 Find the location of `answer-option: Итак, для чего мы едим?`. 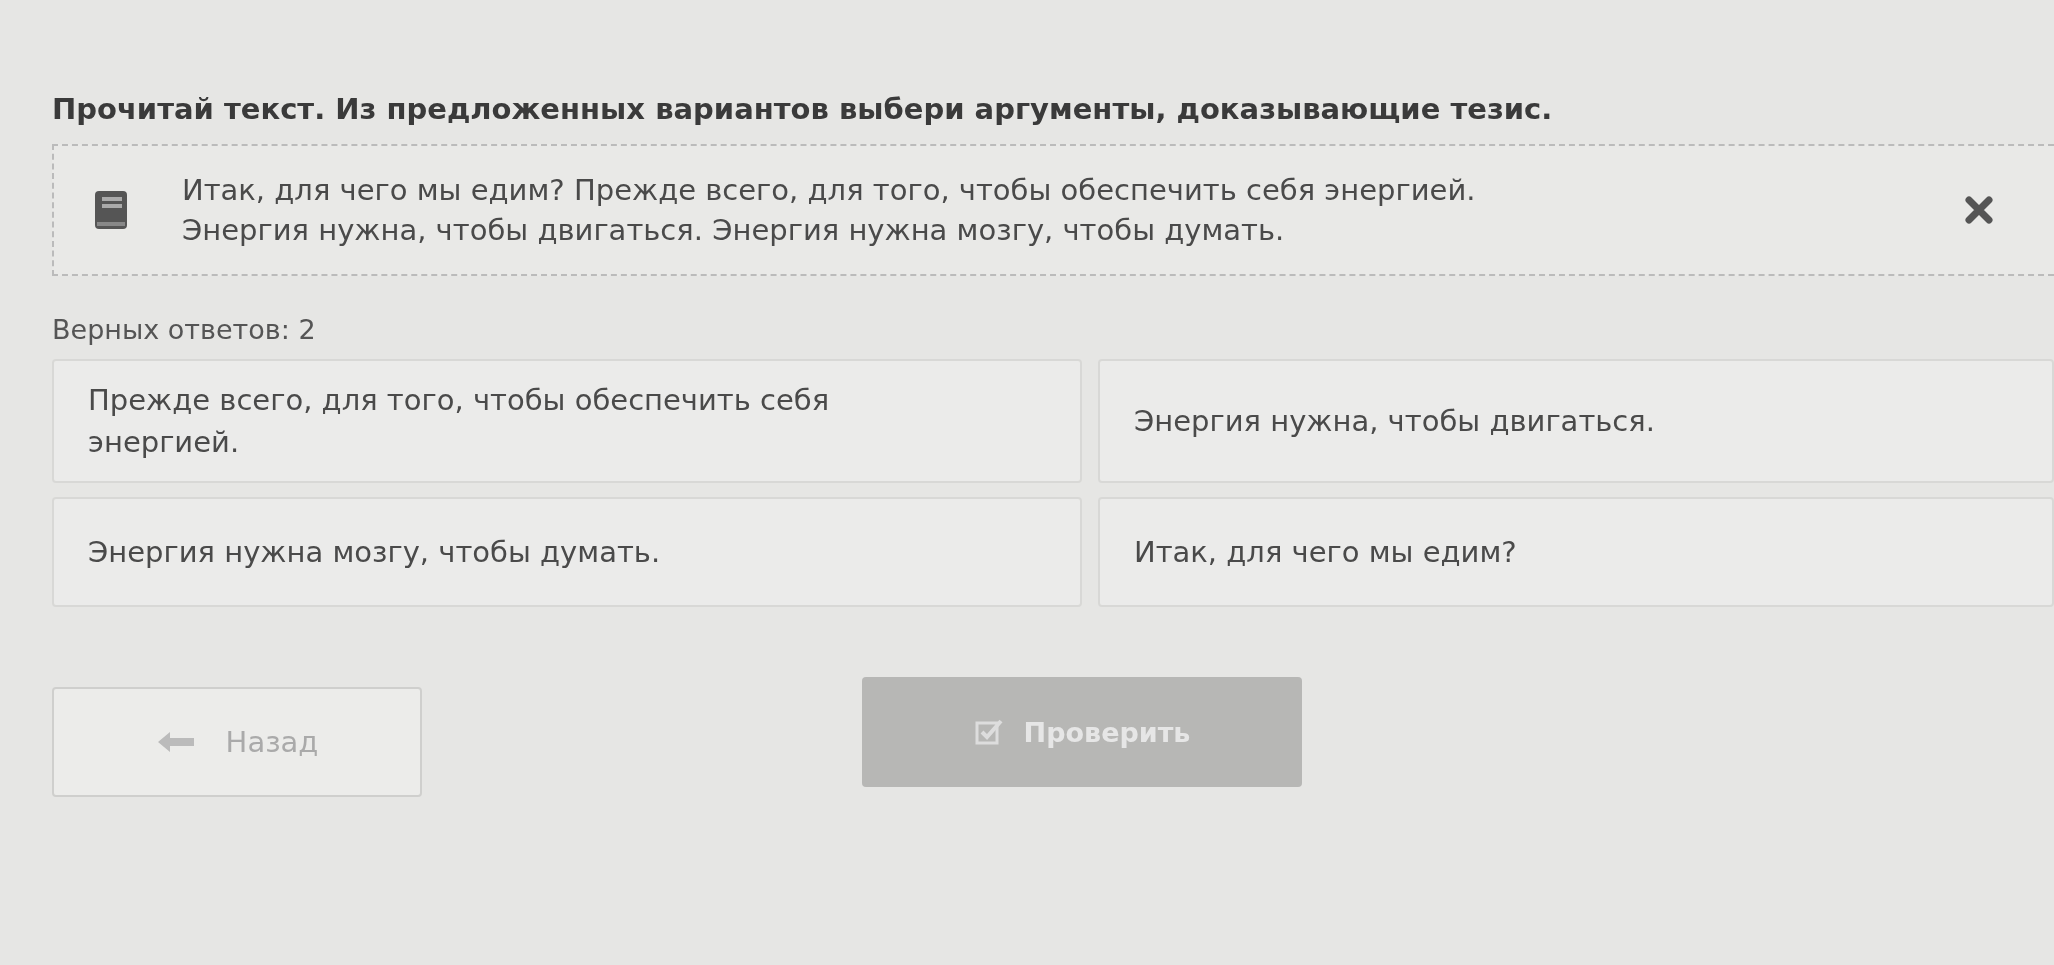

answer-option: Итак, для чего мы едим? is located at coordinates (1576, 552).